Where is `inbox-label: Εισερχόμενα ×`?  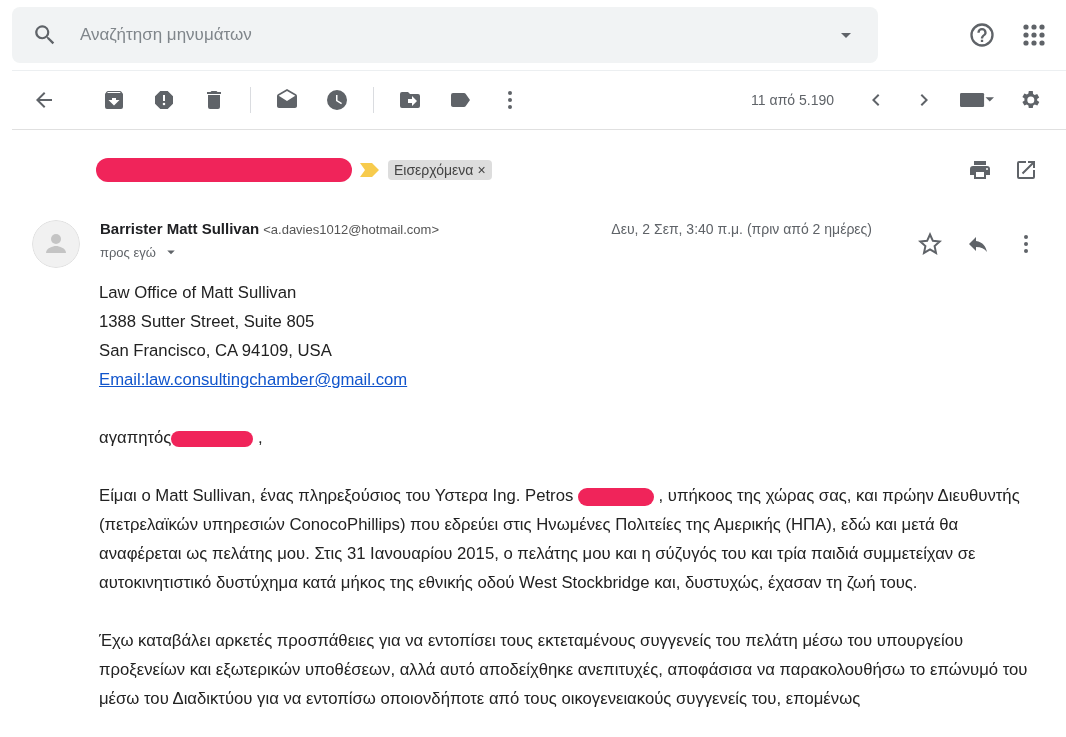
inbox-label: Εισερχόμενα × is located at coordinates (440, 170).